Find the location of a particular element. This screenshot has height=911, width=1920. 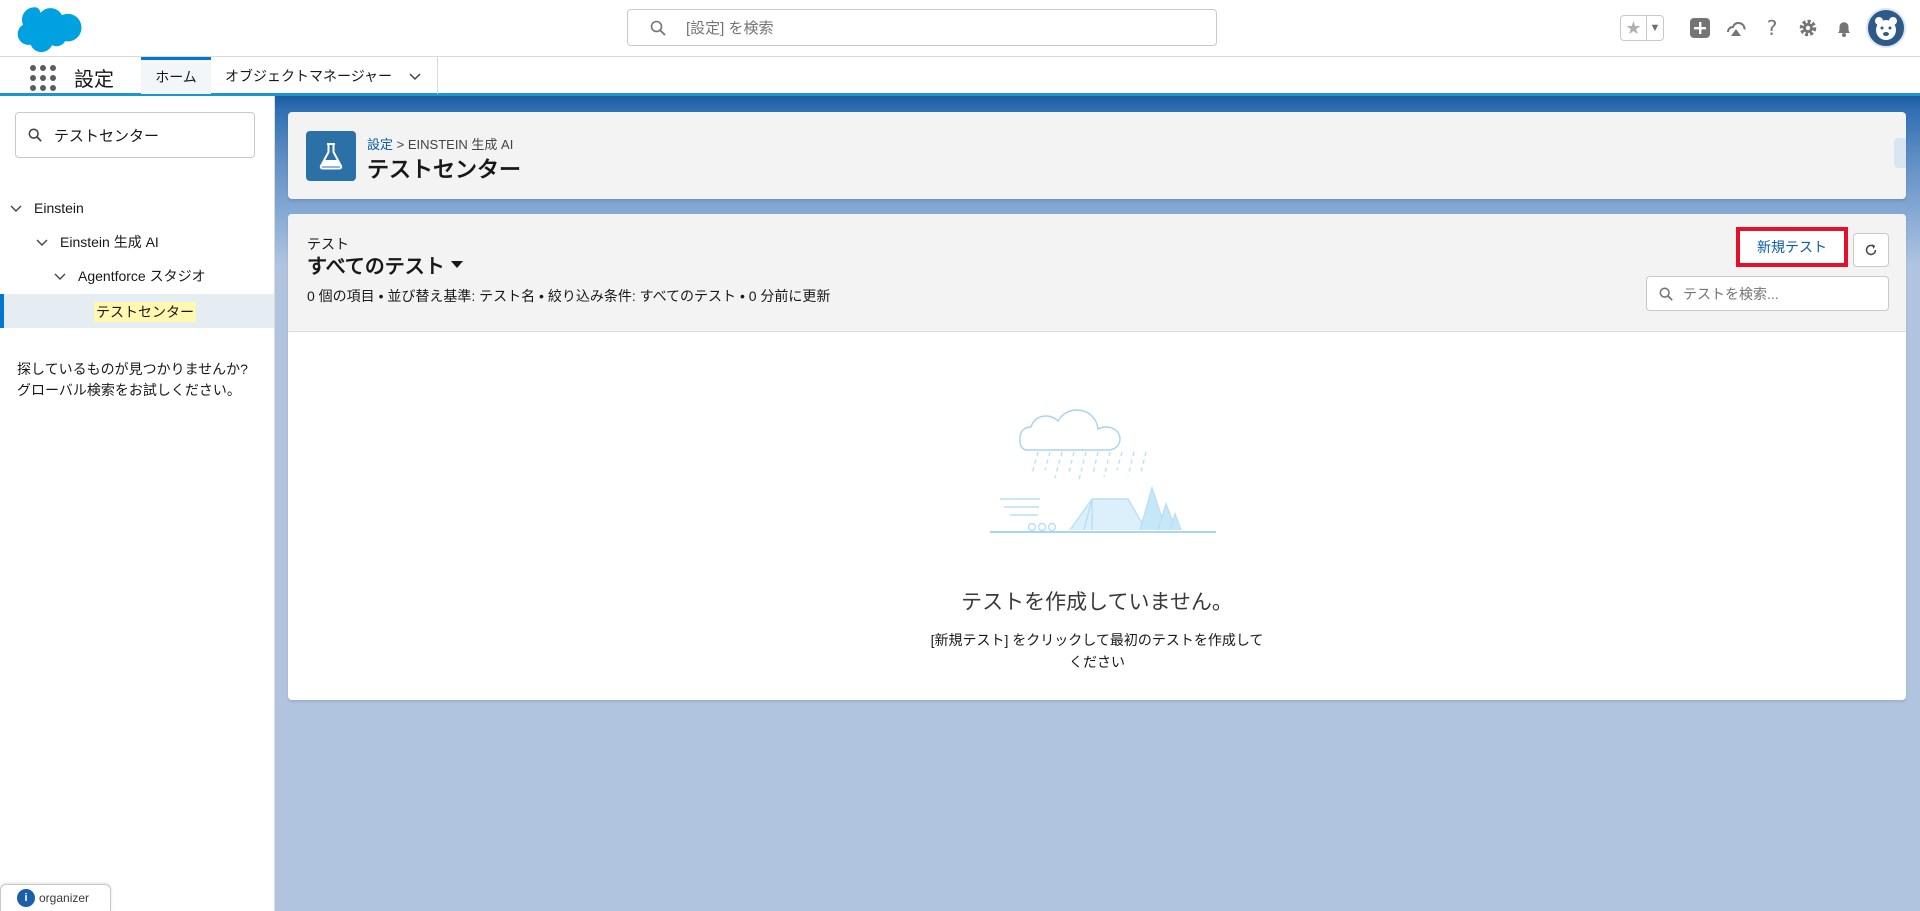

page-header: 設定 > EINSTEIN 生成 AI テストセンター is located at coordinates (1097, 155).